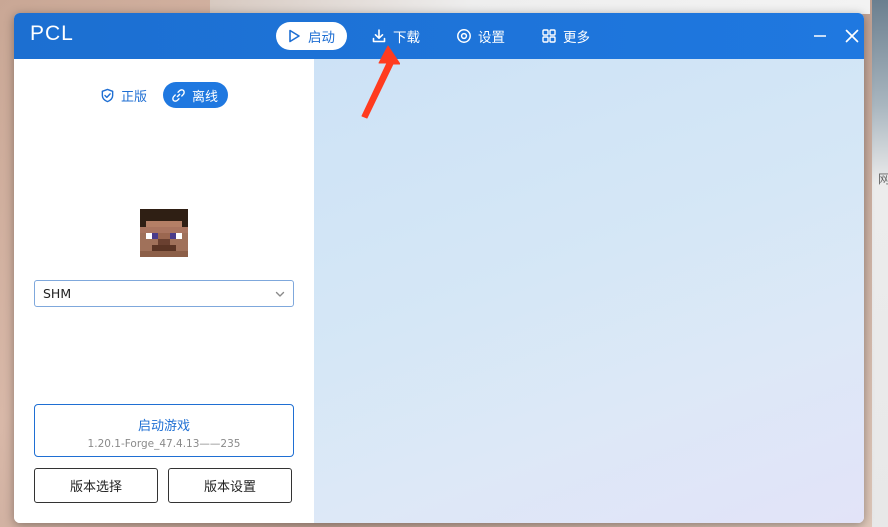 Image resolution: width=888 pixels, height=527 pixels. What do you see at coordinates (464, 36) in the screenshot?
I see `settings-icon` at bounding box center [464, 36].